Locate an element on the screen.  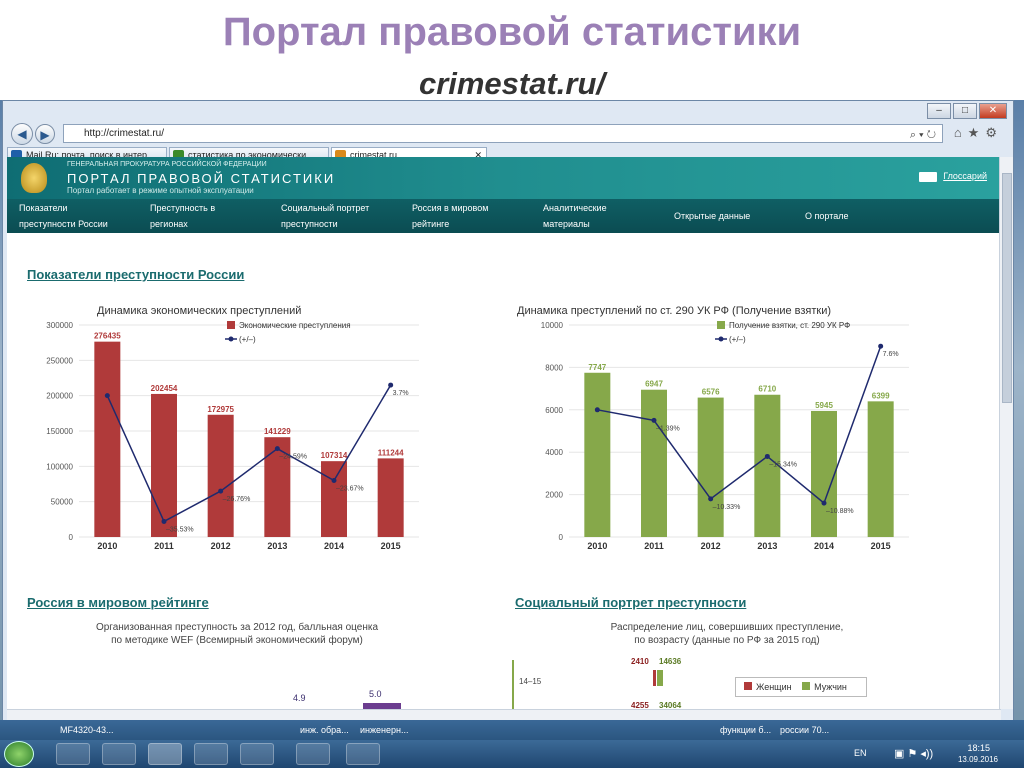
menu-line: Открытые данные is located at coordinates (712, 216).